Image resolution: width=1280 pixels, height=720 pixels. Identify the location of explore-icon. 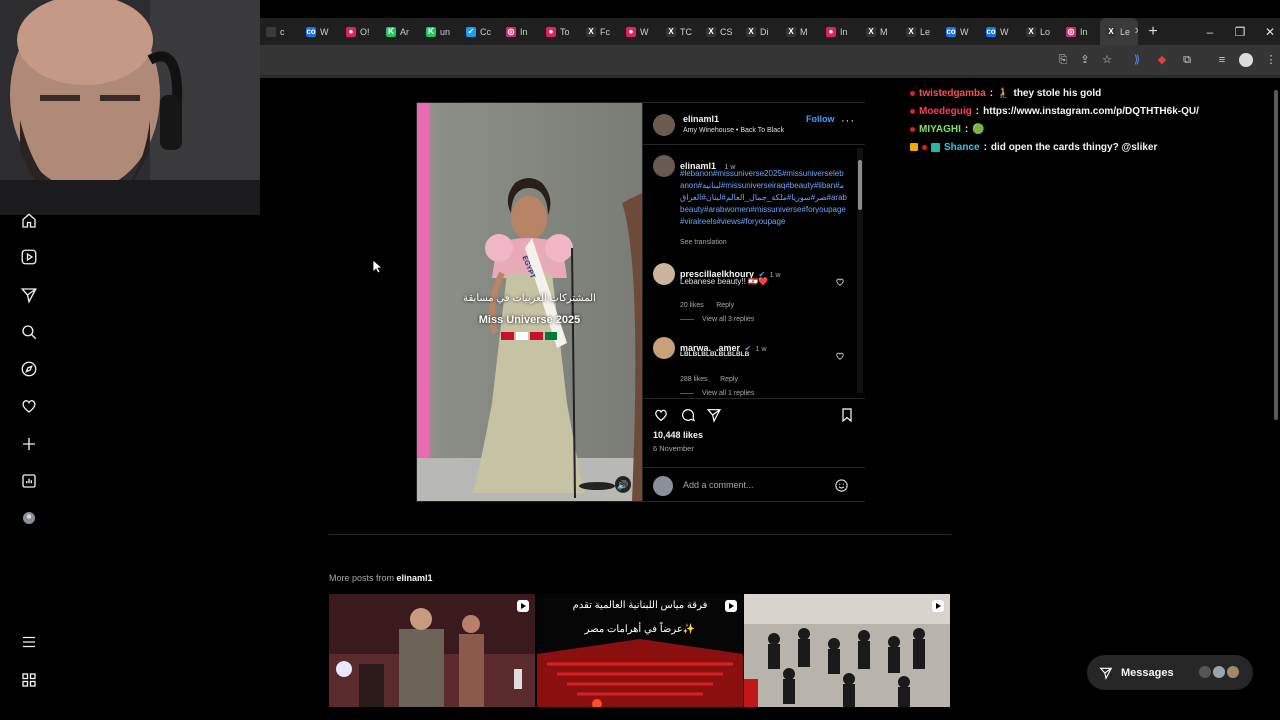
(29, 369).